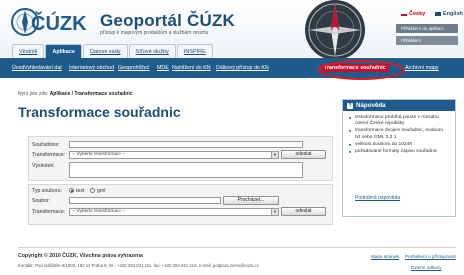 Image resolution: width=464 pixels, height=275 pixels. What do you see at coordinates (361, 70) in the screenshot?
I see `highlight-annotation` at bounding box center [361, 70].